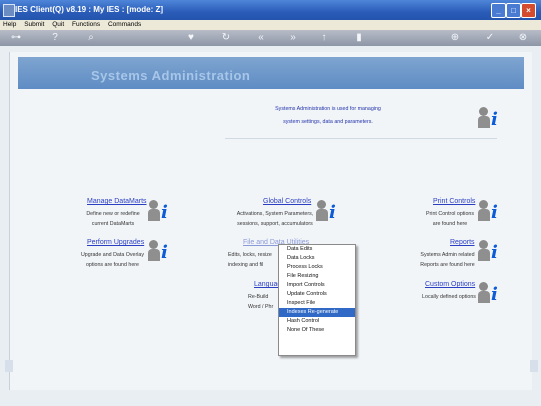 The height and width of the screenshot is (406, 541). I want to click on intro-line-2: system settings, data and parameters., so click(328, 122).